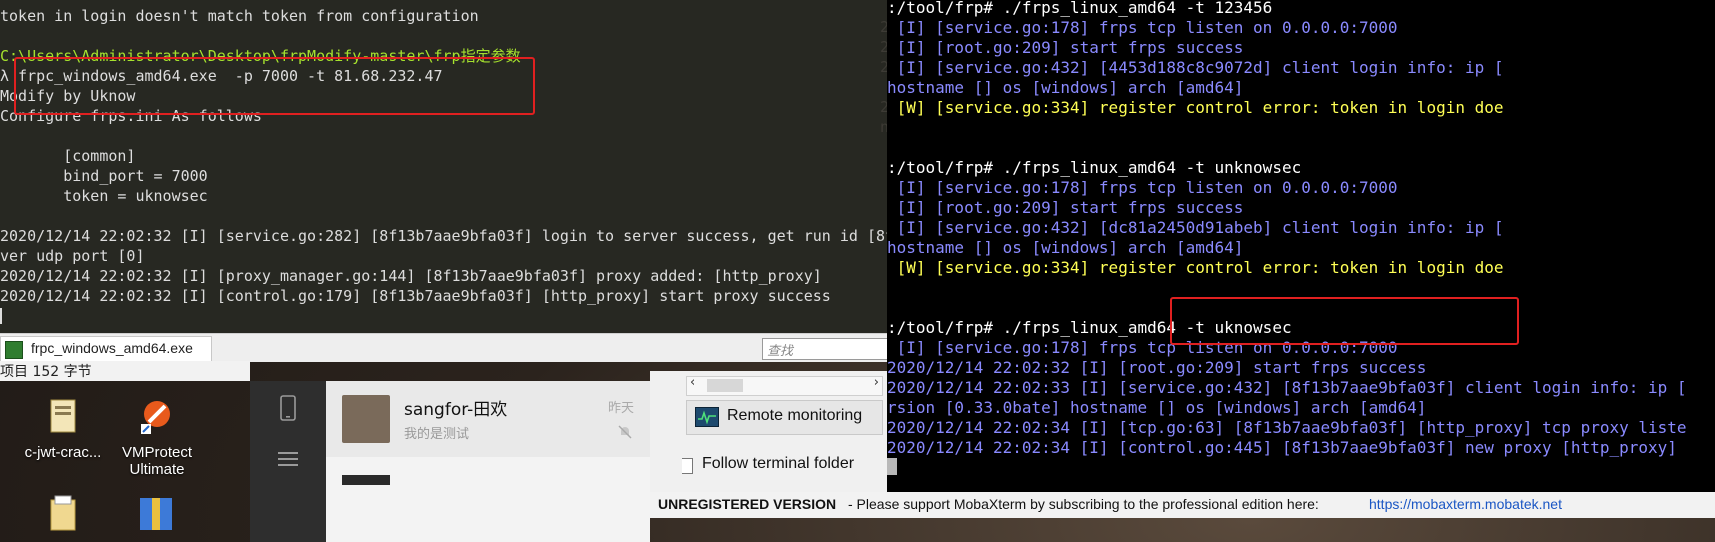 The image size is (1715, 542). What do you see at coordinates (450, 461) in the screenshot?
I see `chat-window: sangfor-田欢 我的是测试 昨天` at bounding box center [450, 461].